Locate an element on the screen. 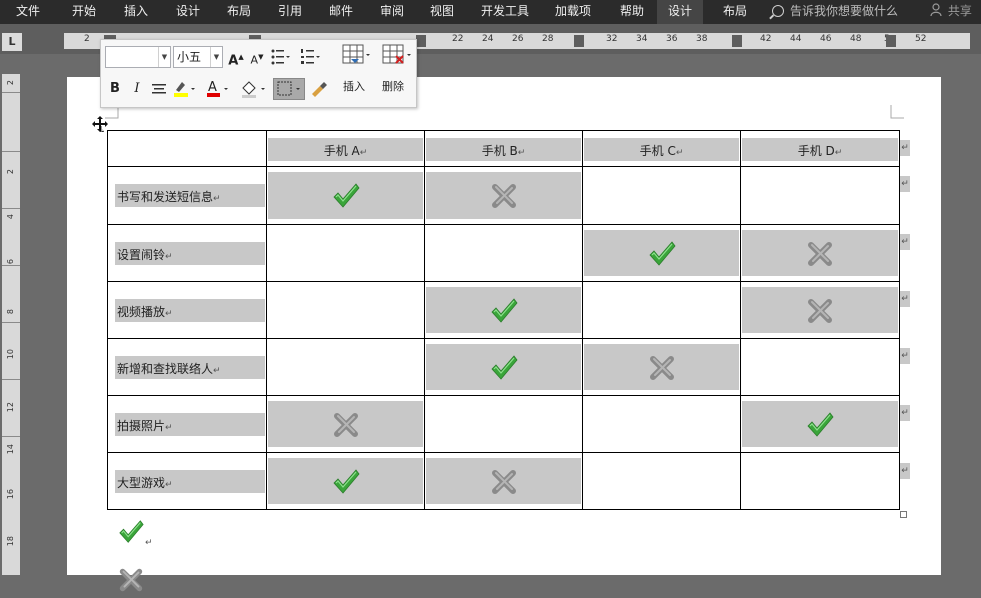 The image size is (981, 598). format-painter-icon is located at coordinates (319, 89).